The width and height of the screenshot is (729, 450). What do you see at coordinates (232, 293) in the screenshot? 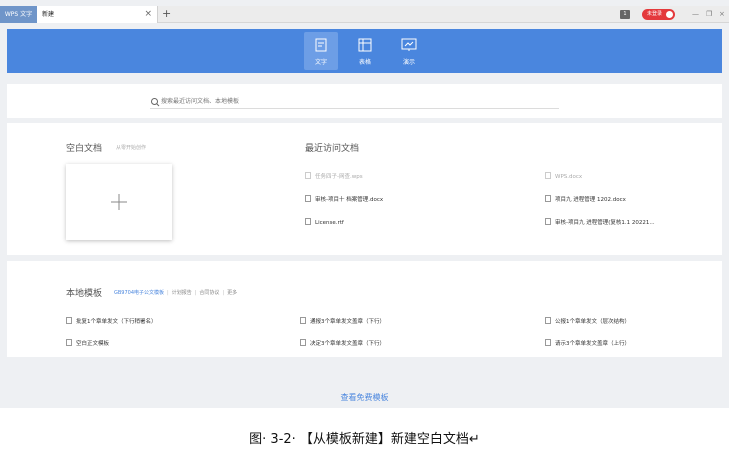
I see `tab-more: 更多` at bounding box center [232, 293].